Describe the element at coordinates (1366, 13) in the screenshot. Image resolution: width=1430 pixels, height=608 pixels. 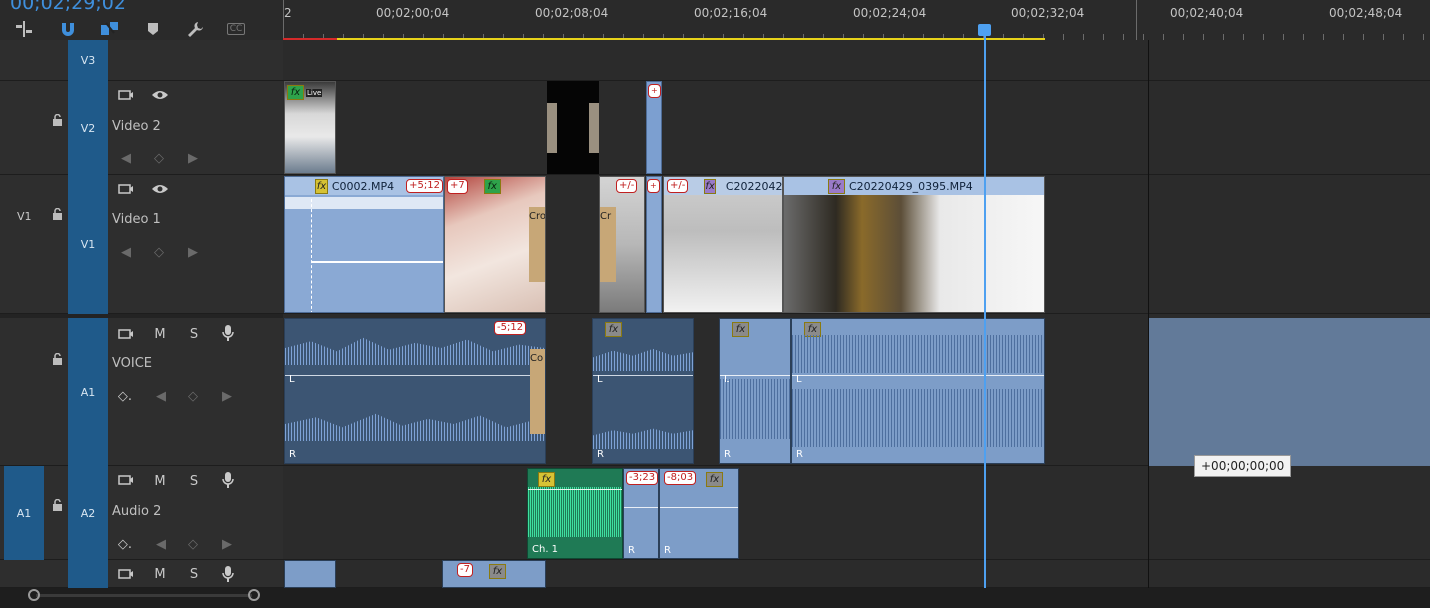
I see `ruler-label: 00;02;48;04` at that location.